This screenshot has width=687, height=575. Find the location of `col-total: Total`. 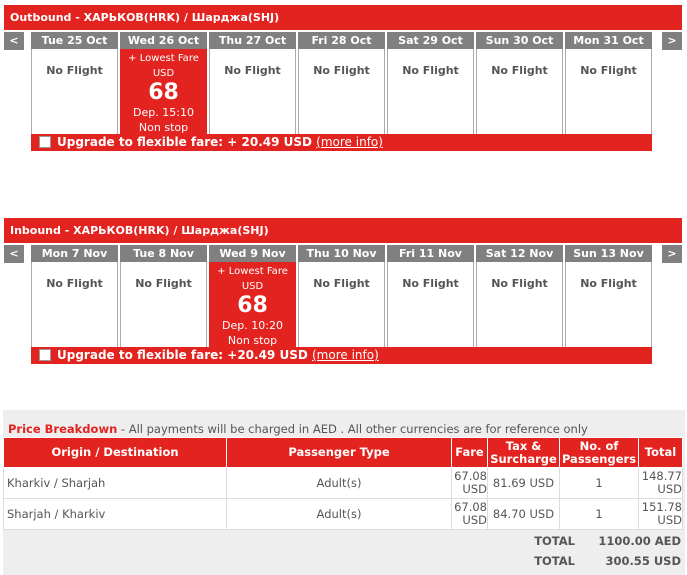

col-total: Total is located at coordinates (660, 452).